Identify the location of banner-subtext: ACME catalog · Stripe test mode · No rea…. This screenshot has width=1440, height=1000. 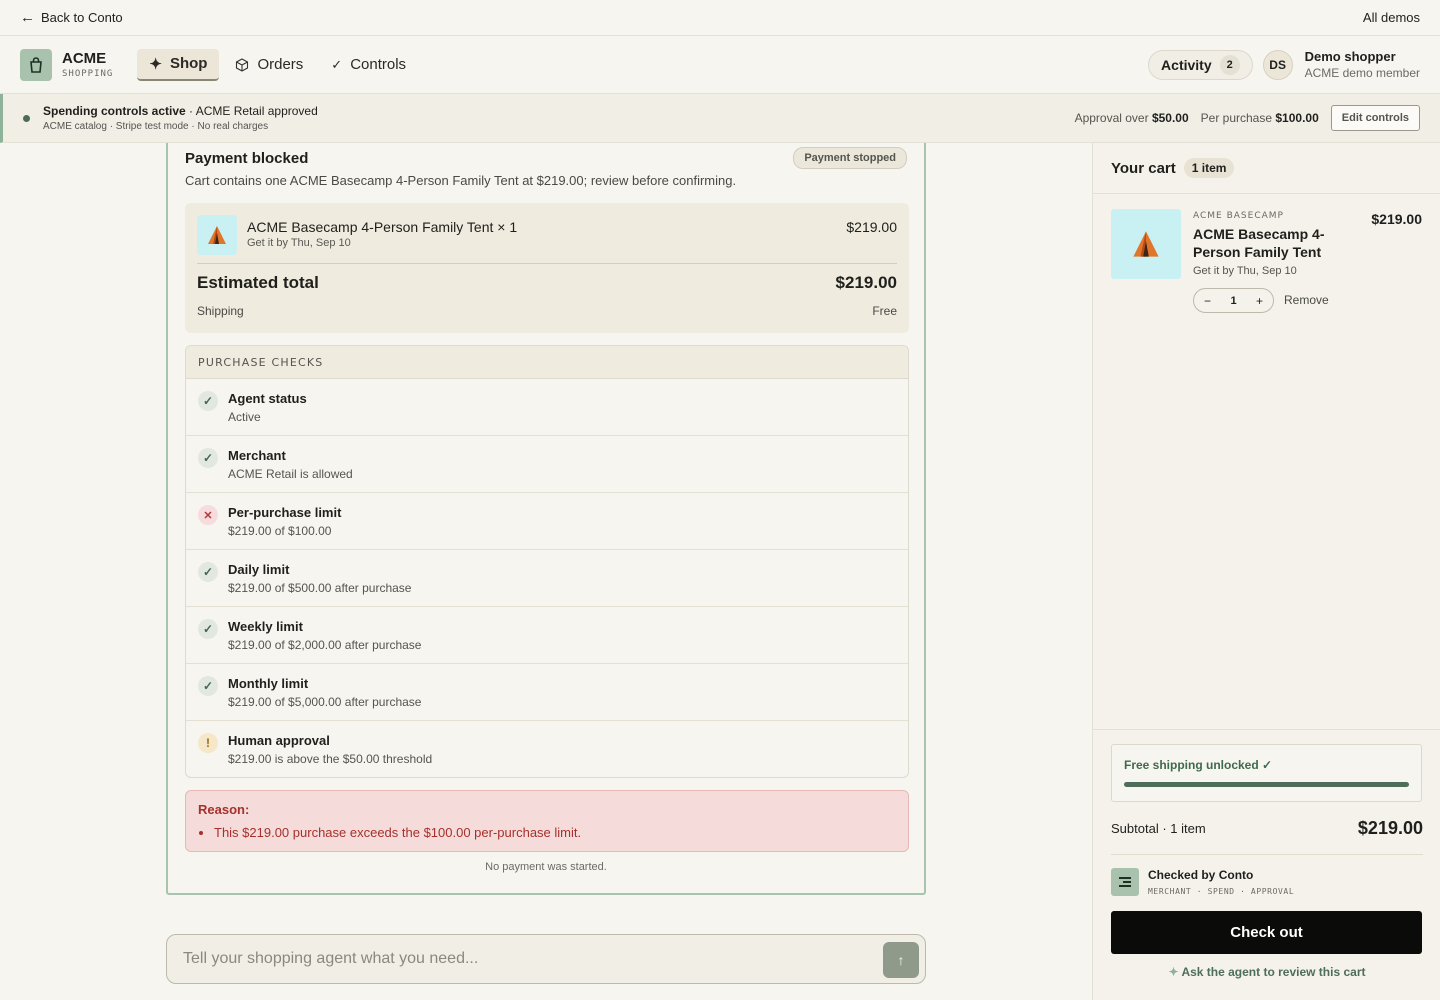
(156, 126).